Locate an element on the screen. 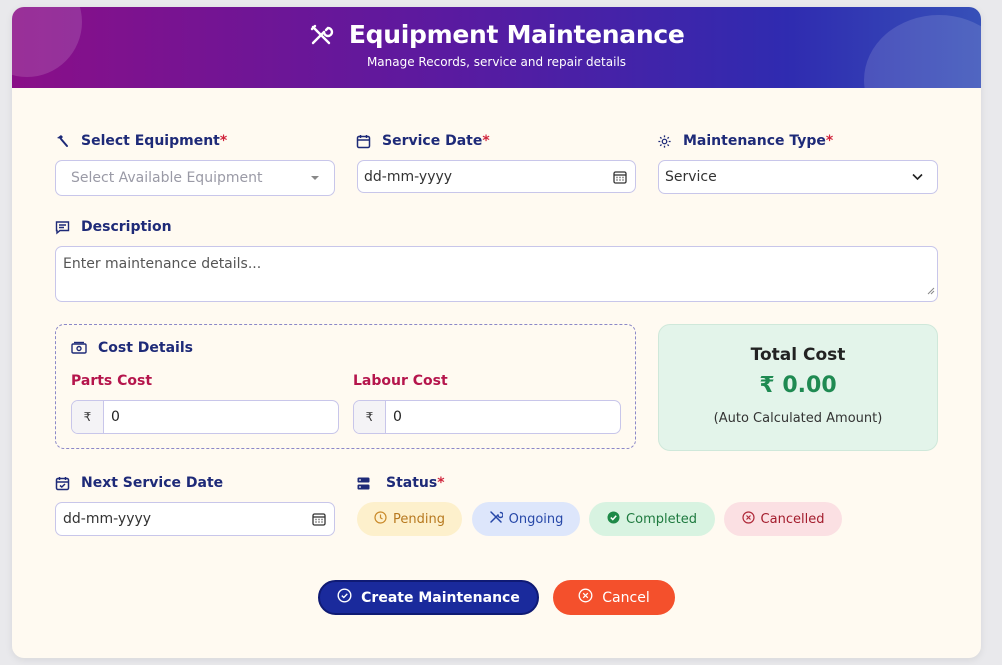 The height and width of the screenshot is (665, 1002). total-cost-note: (Auto Calculated Amount) is located at coordinates (798, 418).